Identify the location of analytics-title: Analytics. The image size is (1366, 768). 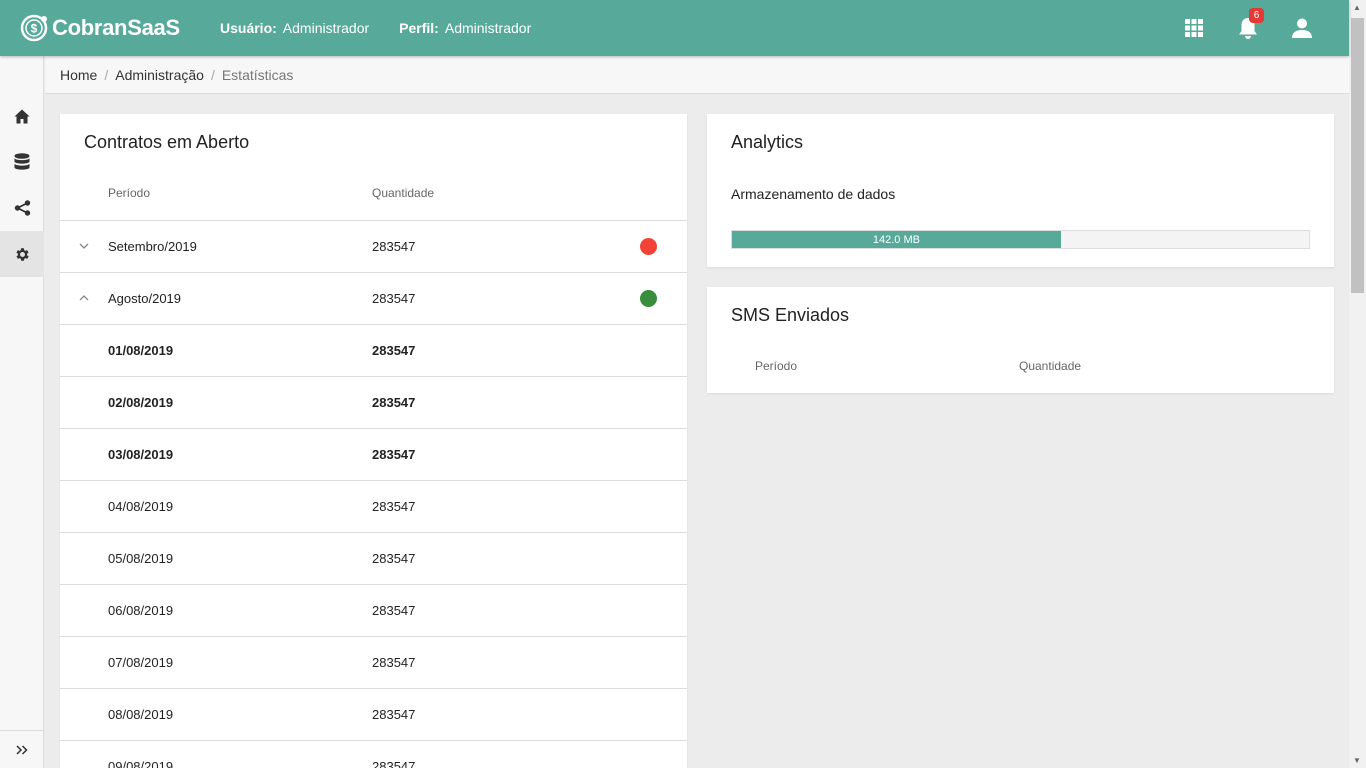
(767, 142).